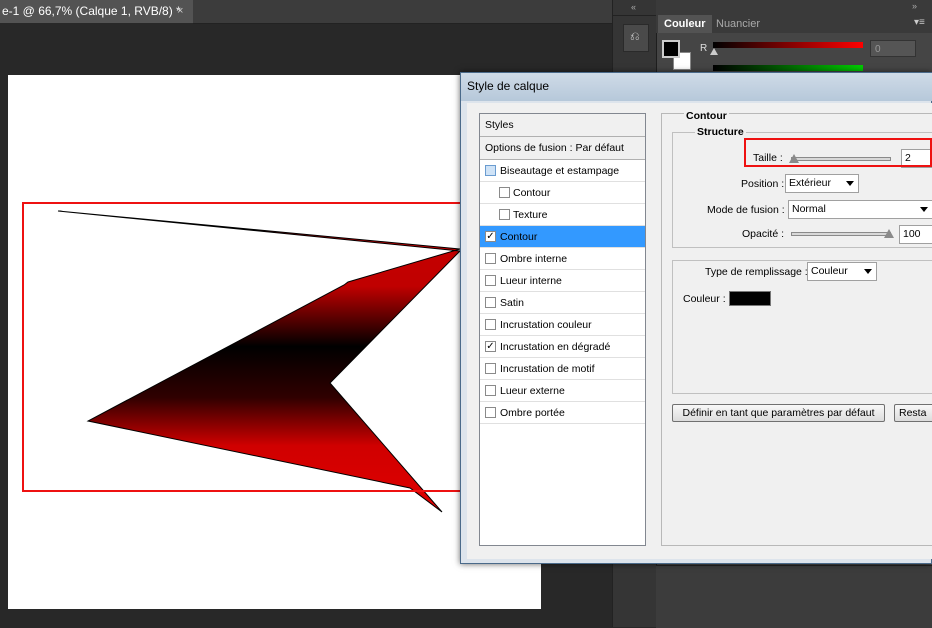 This screenshot has height=628, width=932. Describe the element at coordinates (756, 272) in the screenshot. I see `fill-type-label: Type de remplissage :` at that location.